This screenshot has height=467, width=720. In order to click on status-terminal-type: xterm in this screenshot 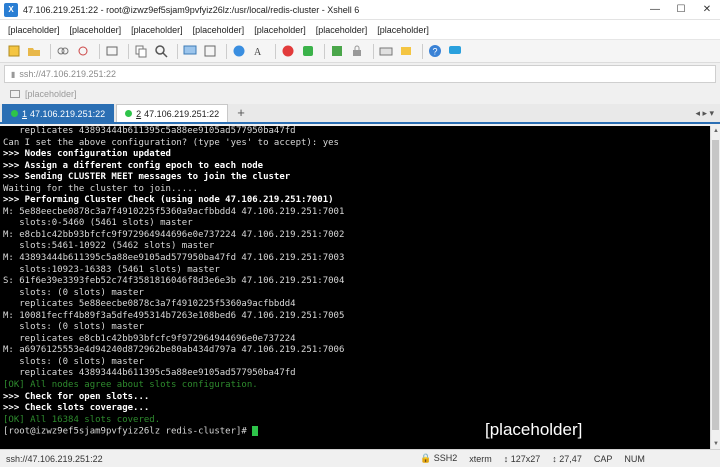, I will do `click(480, 458)`.